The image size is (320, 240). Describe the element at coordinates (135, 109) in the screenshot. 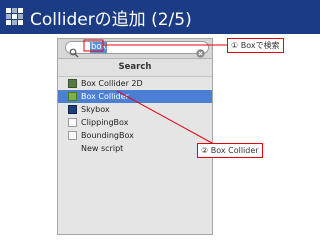

I see `result-skybox: Skybox` at that location.